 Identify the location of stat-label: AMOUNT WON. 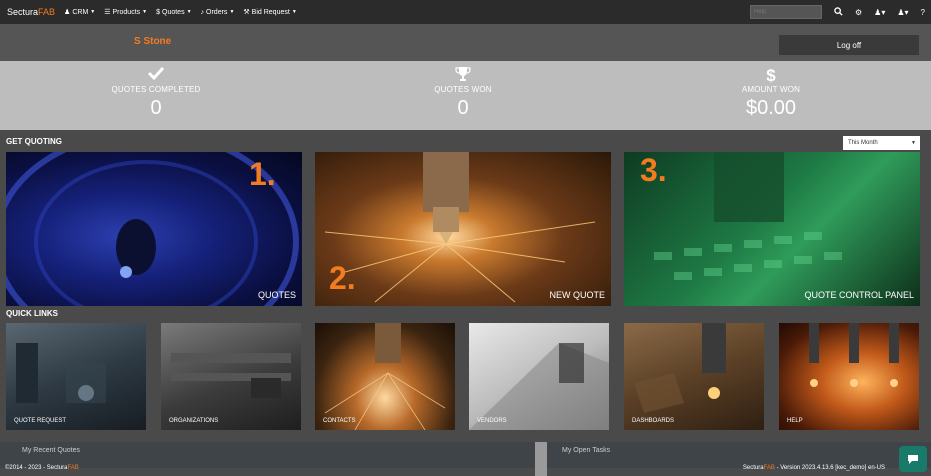
(771, 89).